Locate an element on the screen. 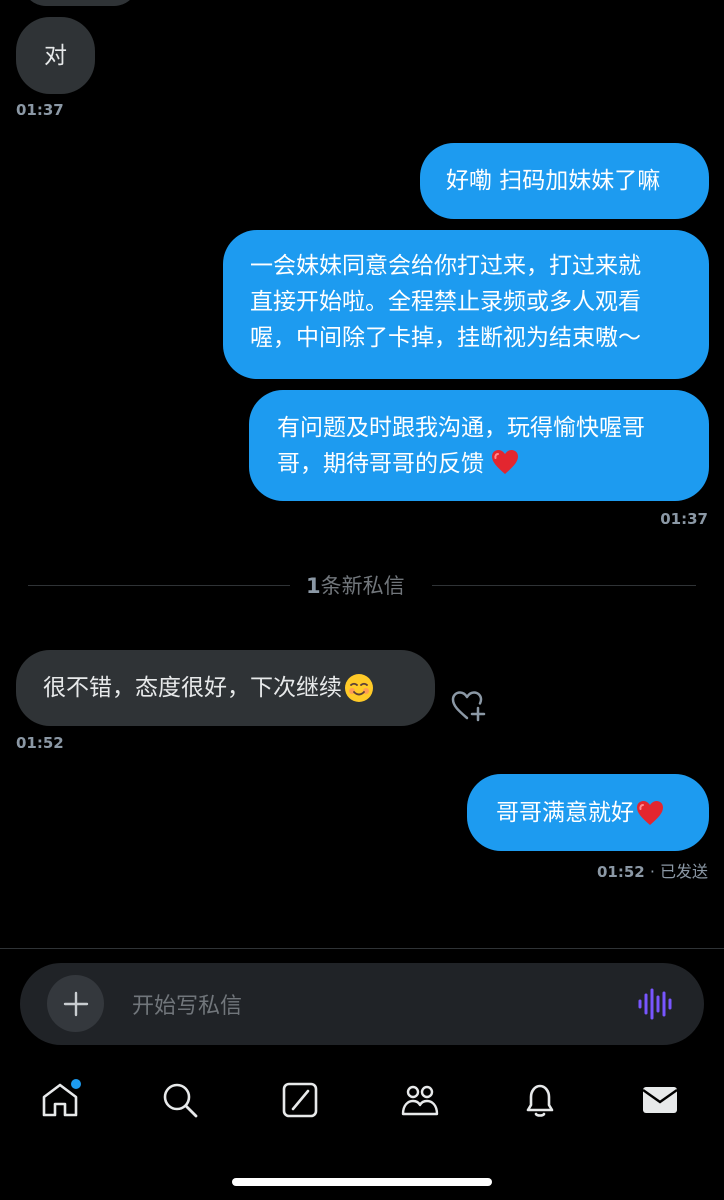  message-bubble-incoming: 对 is located at coordinates (55, 55).